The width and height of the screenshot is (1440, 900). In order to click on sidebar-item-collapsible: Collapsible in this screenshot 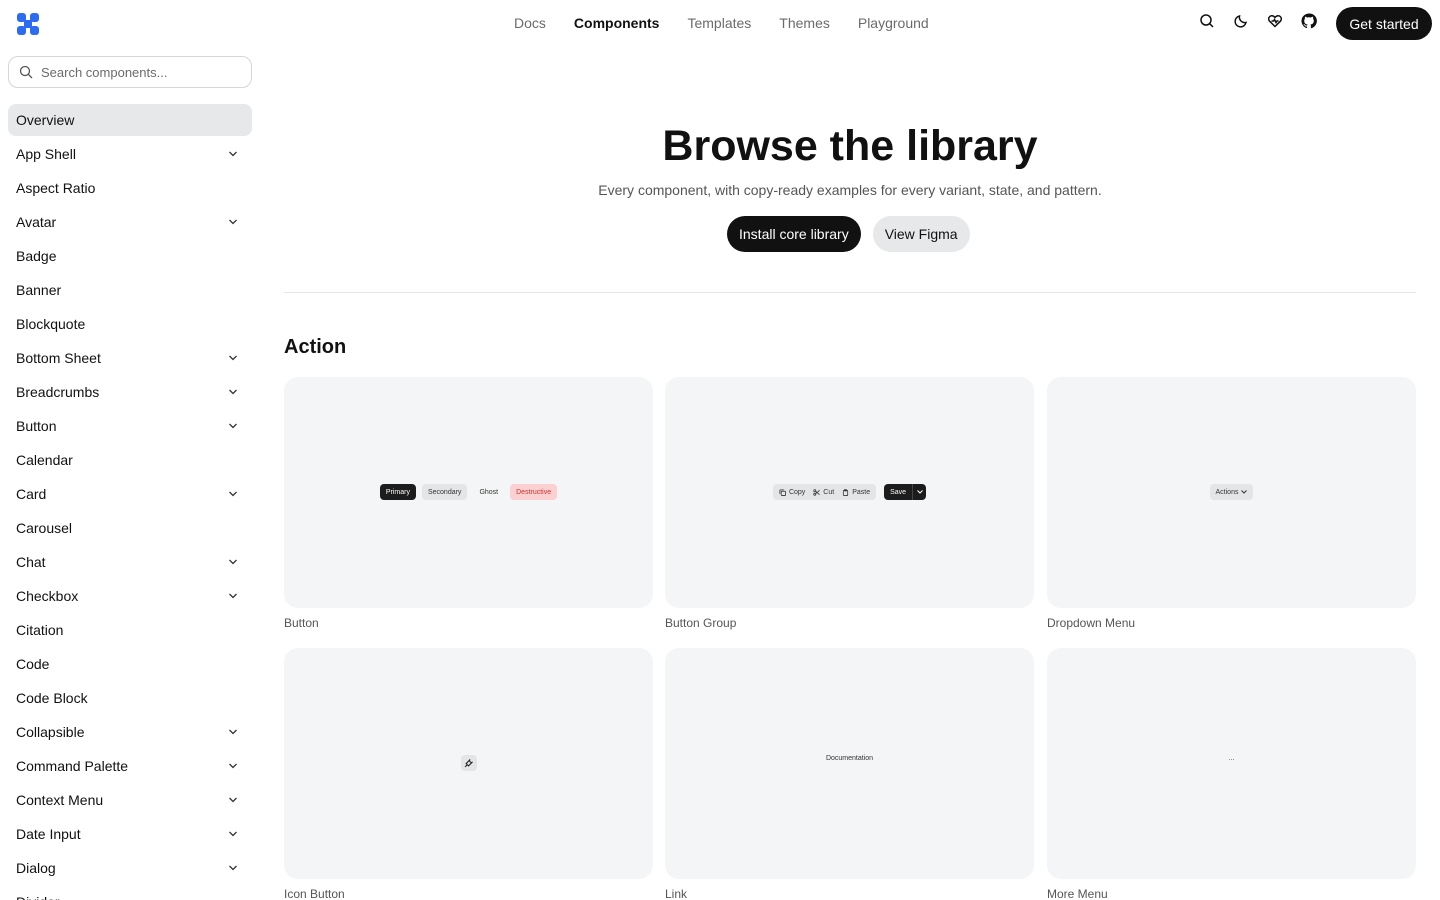, I will do `click(130, 732)`.